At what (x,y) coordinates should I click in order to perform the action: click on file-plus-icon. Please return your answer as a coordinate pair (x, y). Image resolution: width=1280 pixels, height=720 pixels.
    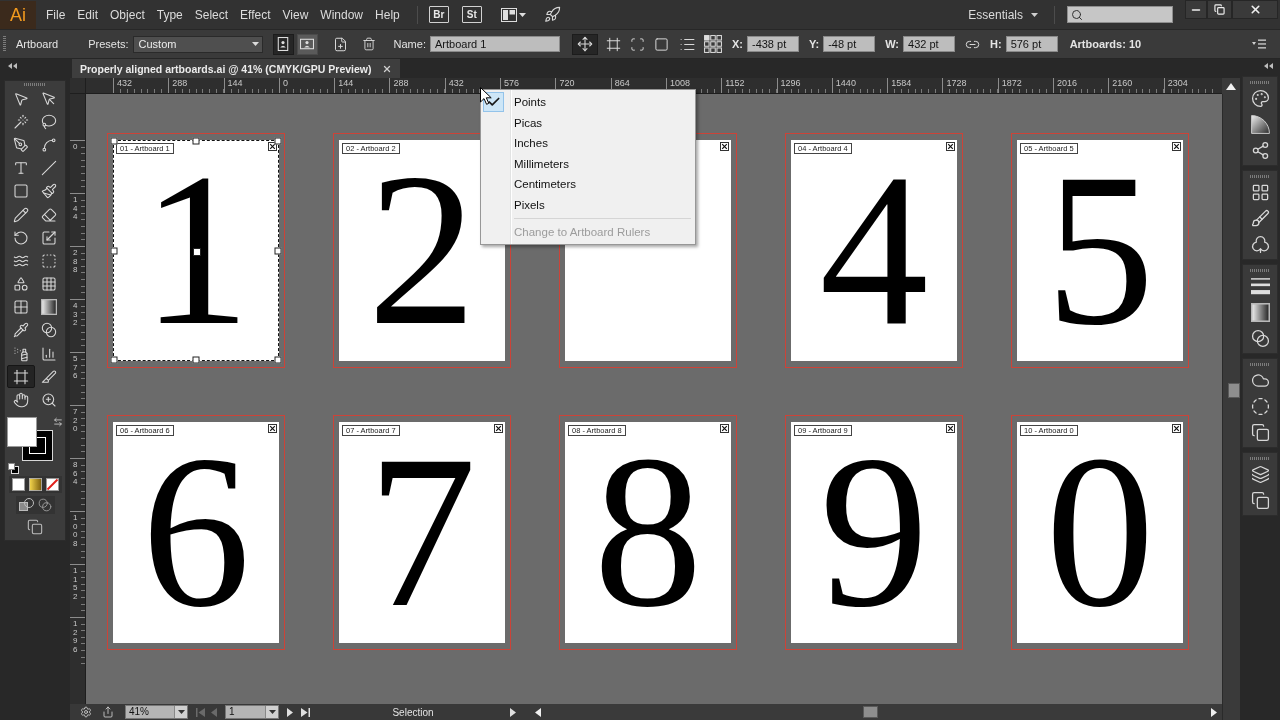
    Looking at the image, I should click on (340, 44).